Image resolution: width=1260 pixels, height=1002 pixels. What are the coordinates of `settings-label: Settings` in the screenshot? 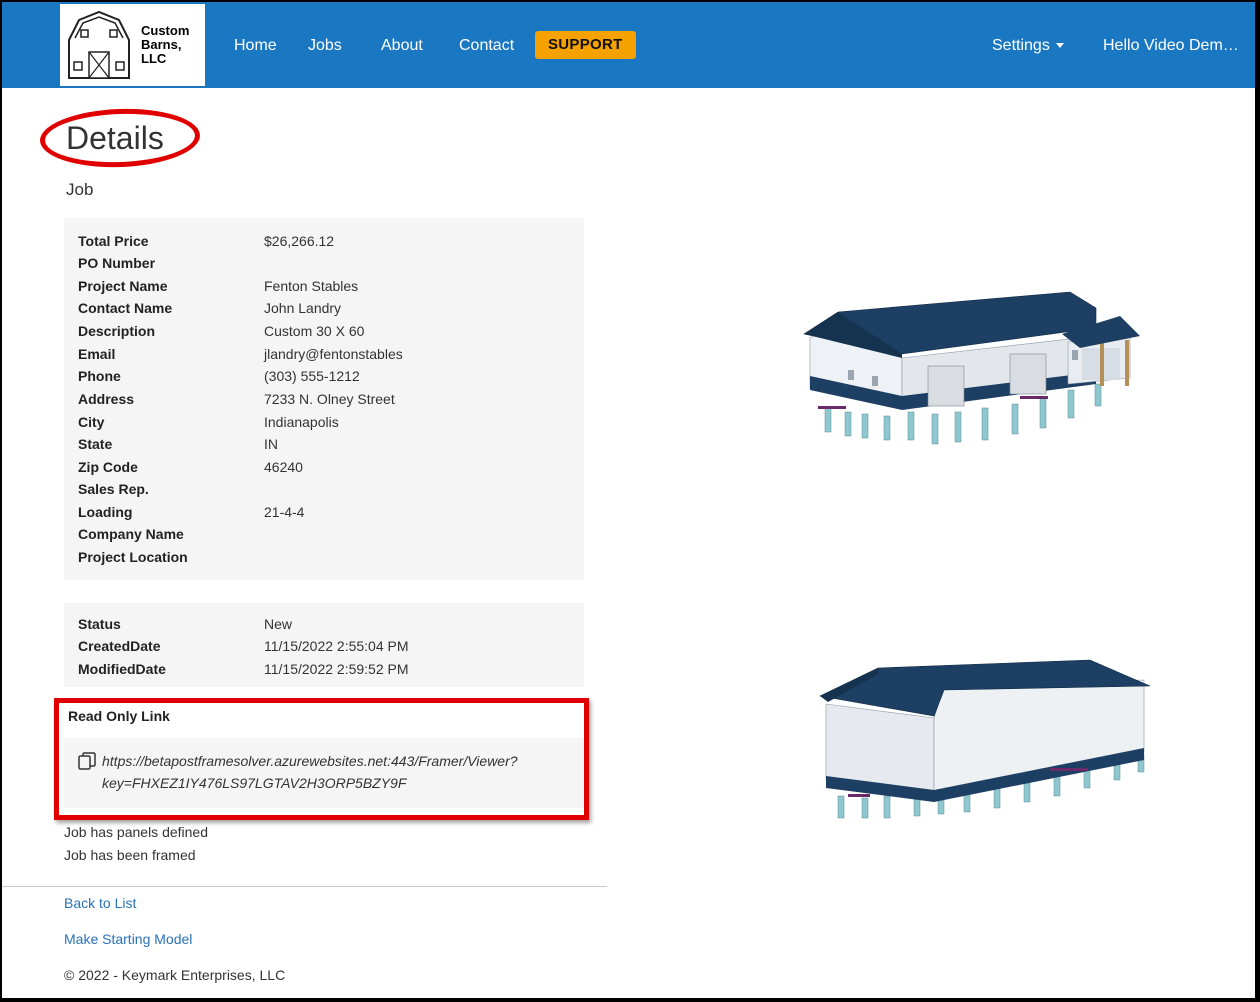 It's located at (1021, 45).